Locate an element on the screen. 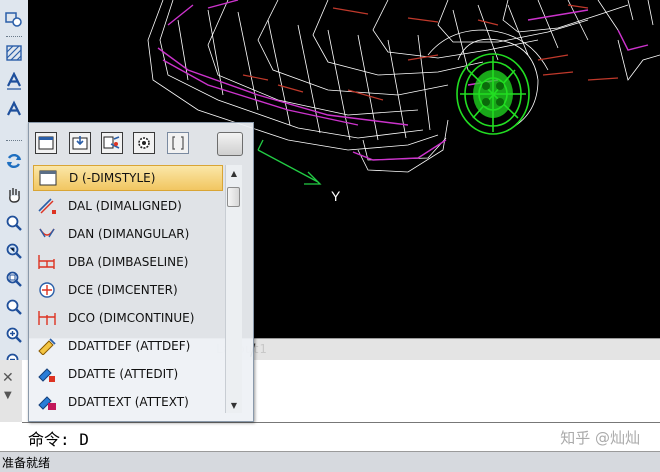 This screenshot has width=660, height=472. list-item: DCO (DIMCONTINUE) is located at coordinates (128, 318).